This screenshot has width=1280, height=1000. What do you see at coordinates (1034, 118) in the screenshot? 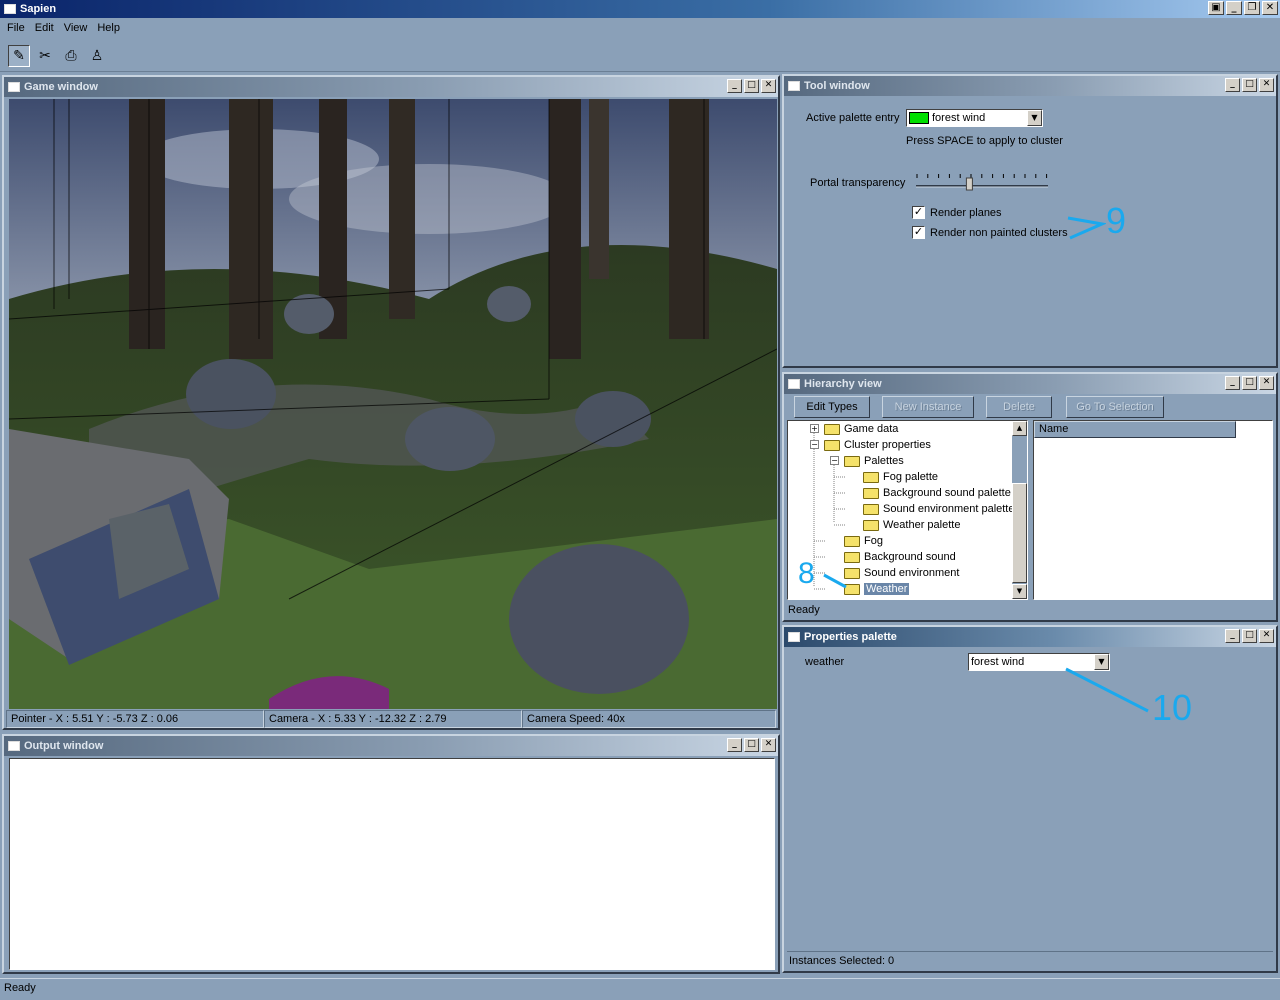
I see `chevron-down-icon: ▼` at bounding box center [1034, 118].